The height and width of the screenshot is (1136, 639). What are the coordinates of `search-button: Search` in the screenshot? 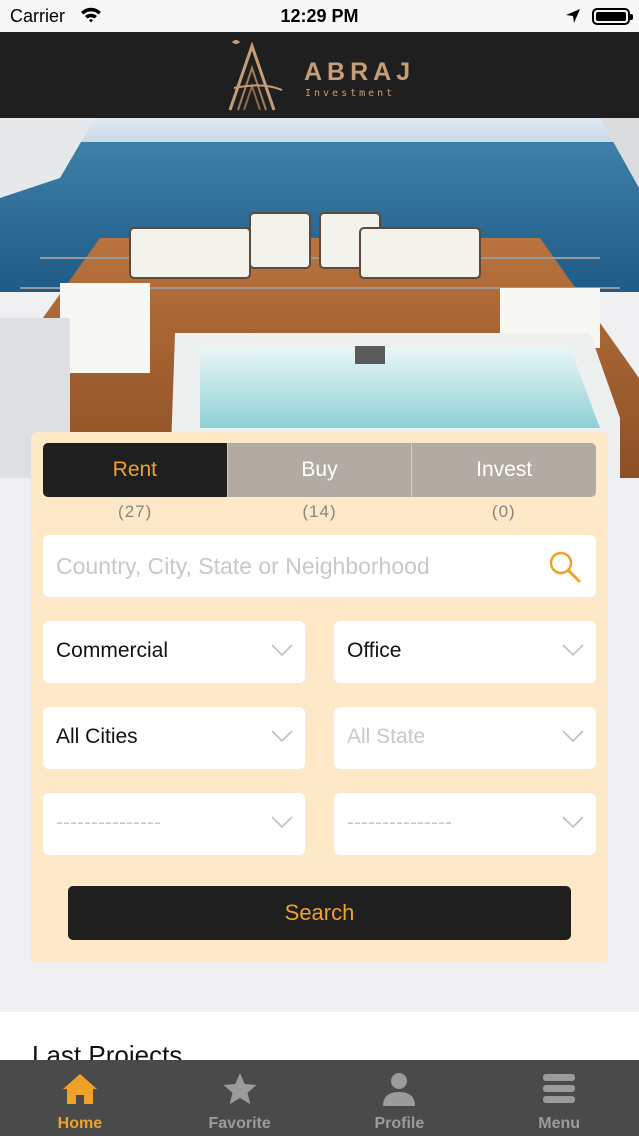 It's located at (319, 913).